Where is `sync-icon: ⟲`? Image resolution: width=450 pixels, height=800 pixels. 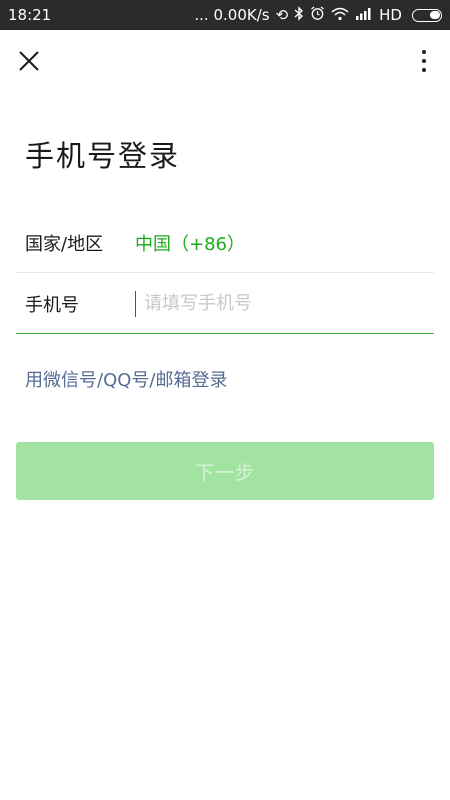
sync-icon: ⟲ is located at coordinates (282, 14).